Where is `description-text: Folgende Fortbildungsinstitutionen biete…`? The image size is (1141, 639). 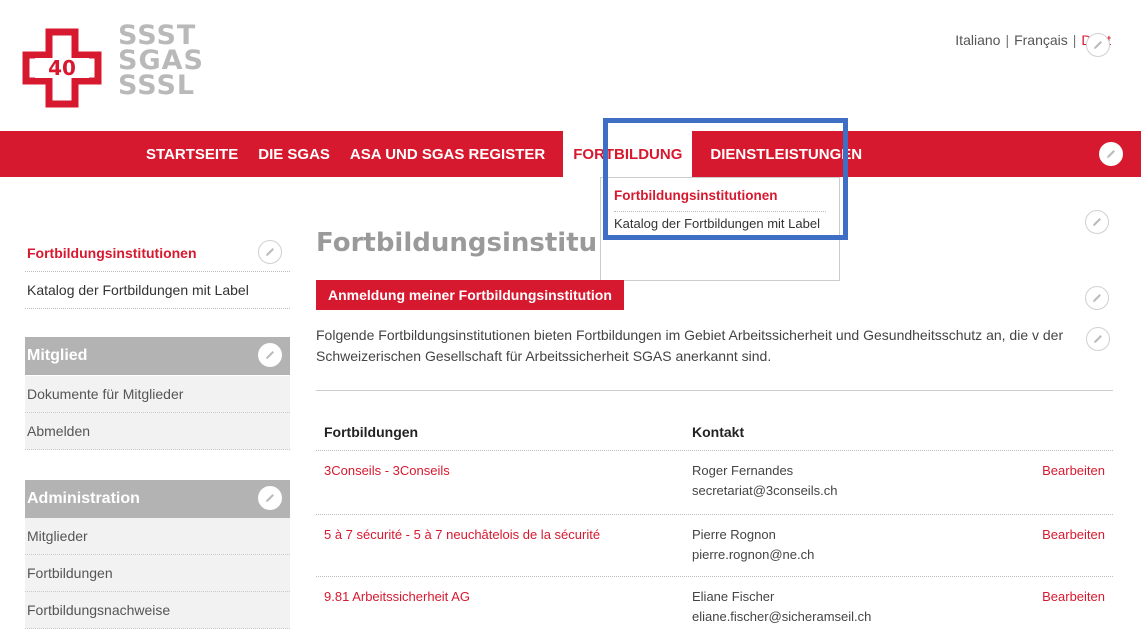 description-text: Folgende Fortbildungsinstitutionen biete… is located at coordinates (690, 345).